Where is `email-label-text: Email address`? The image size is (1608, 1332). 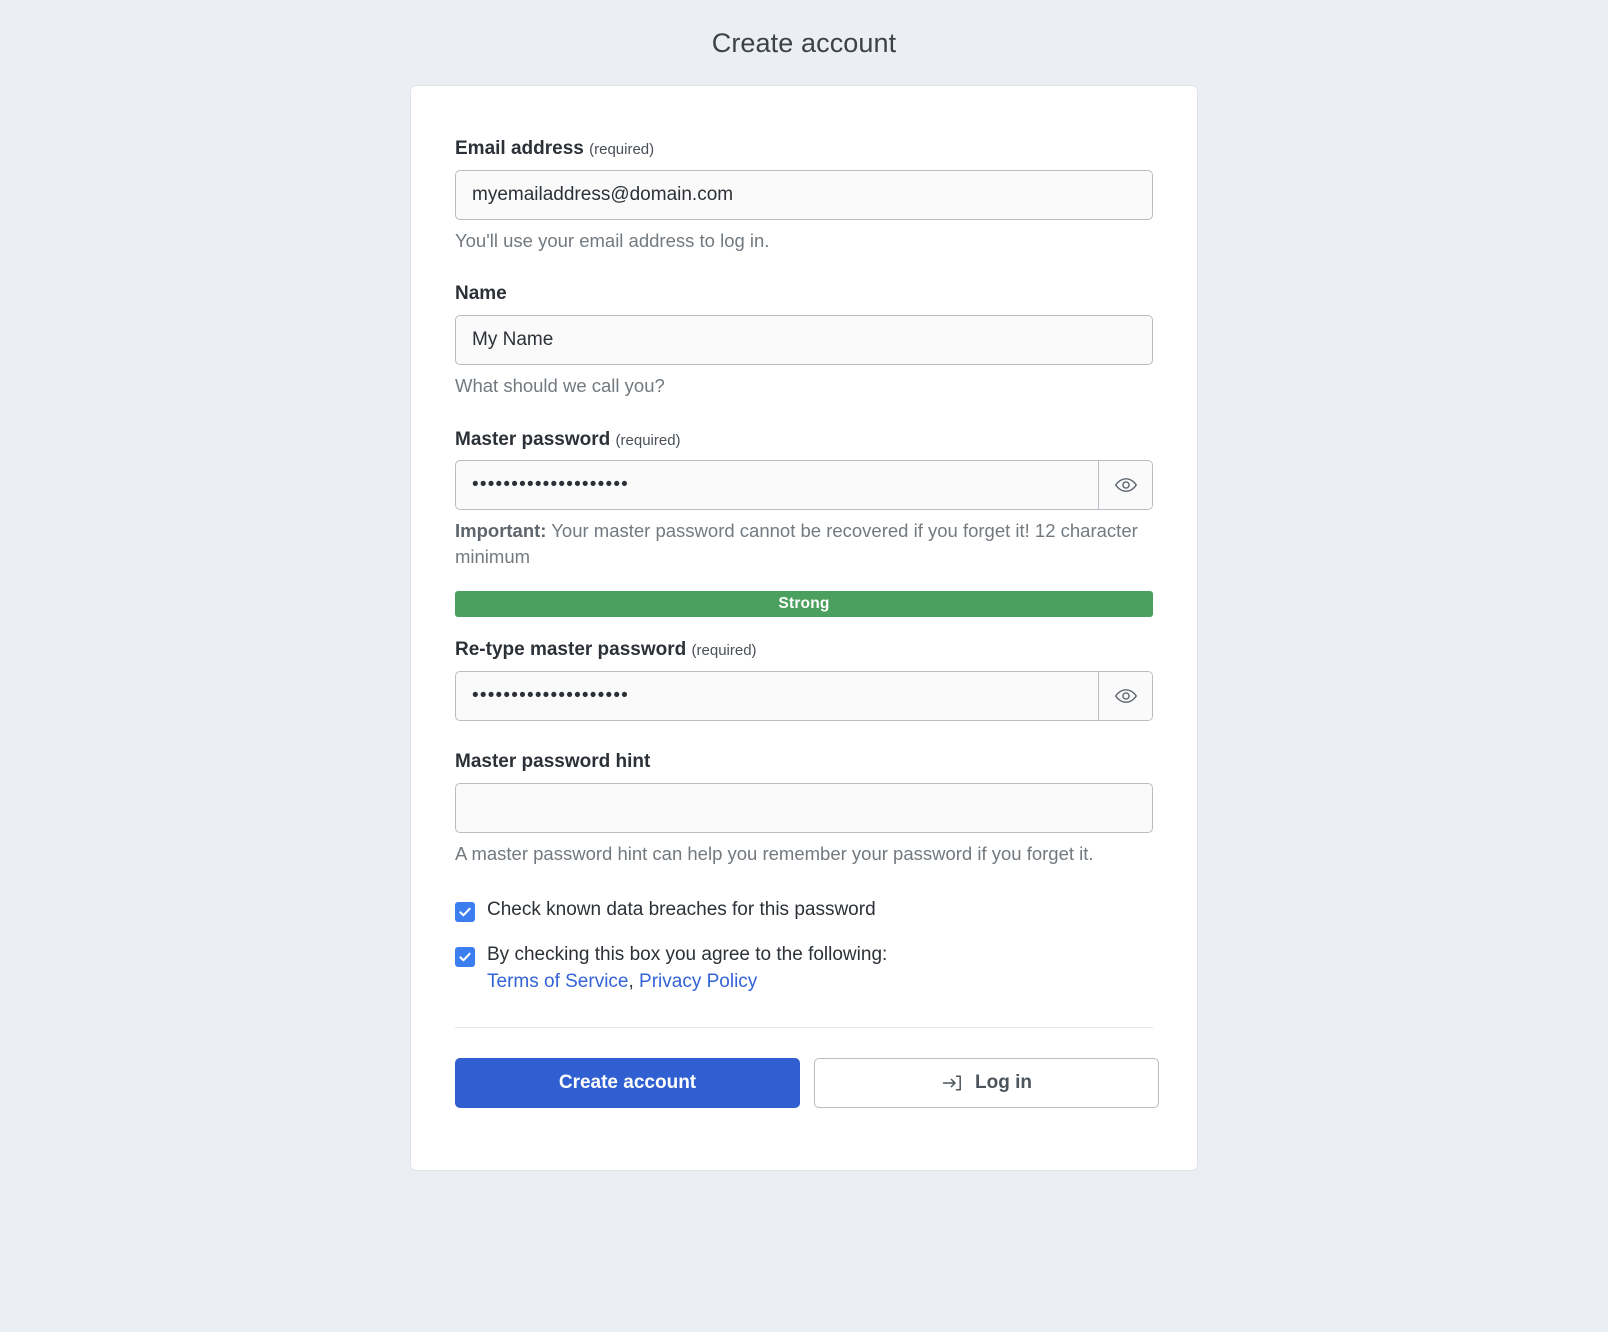 email-label-text: Email address is located at coordinates (519, 148).